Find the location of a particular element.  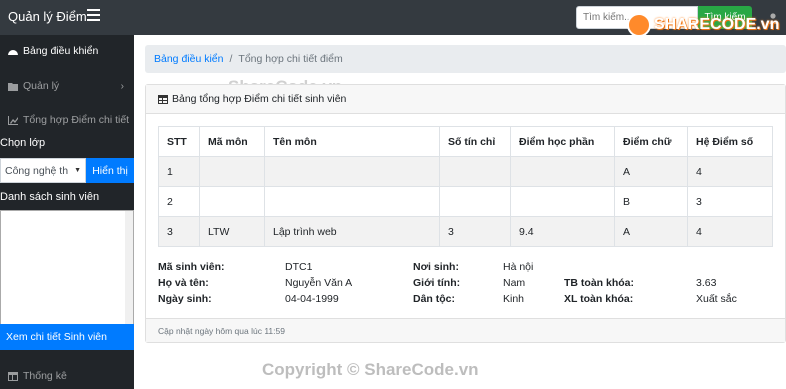

column-header: Hệ Điểm số is located at coordinates (730, 141).